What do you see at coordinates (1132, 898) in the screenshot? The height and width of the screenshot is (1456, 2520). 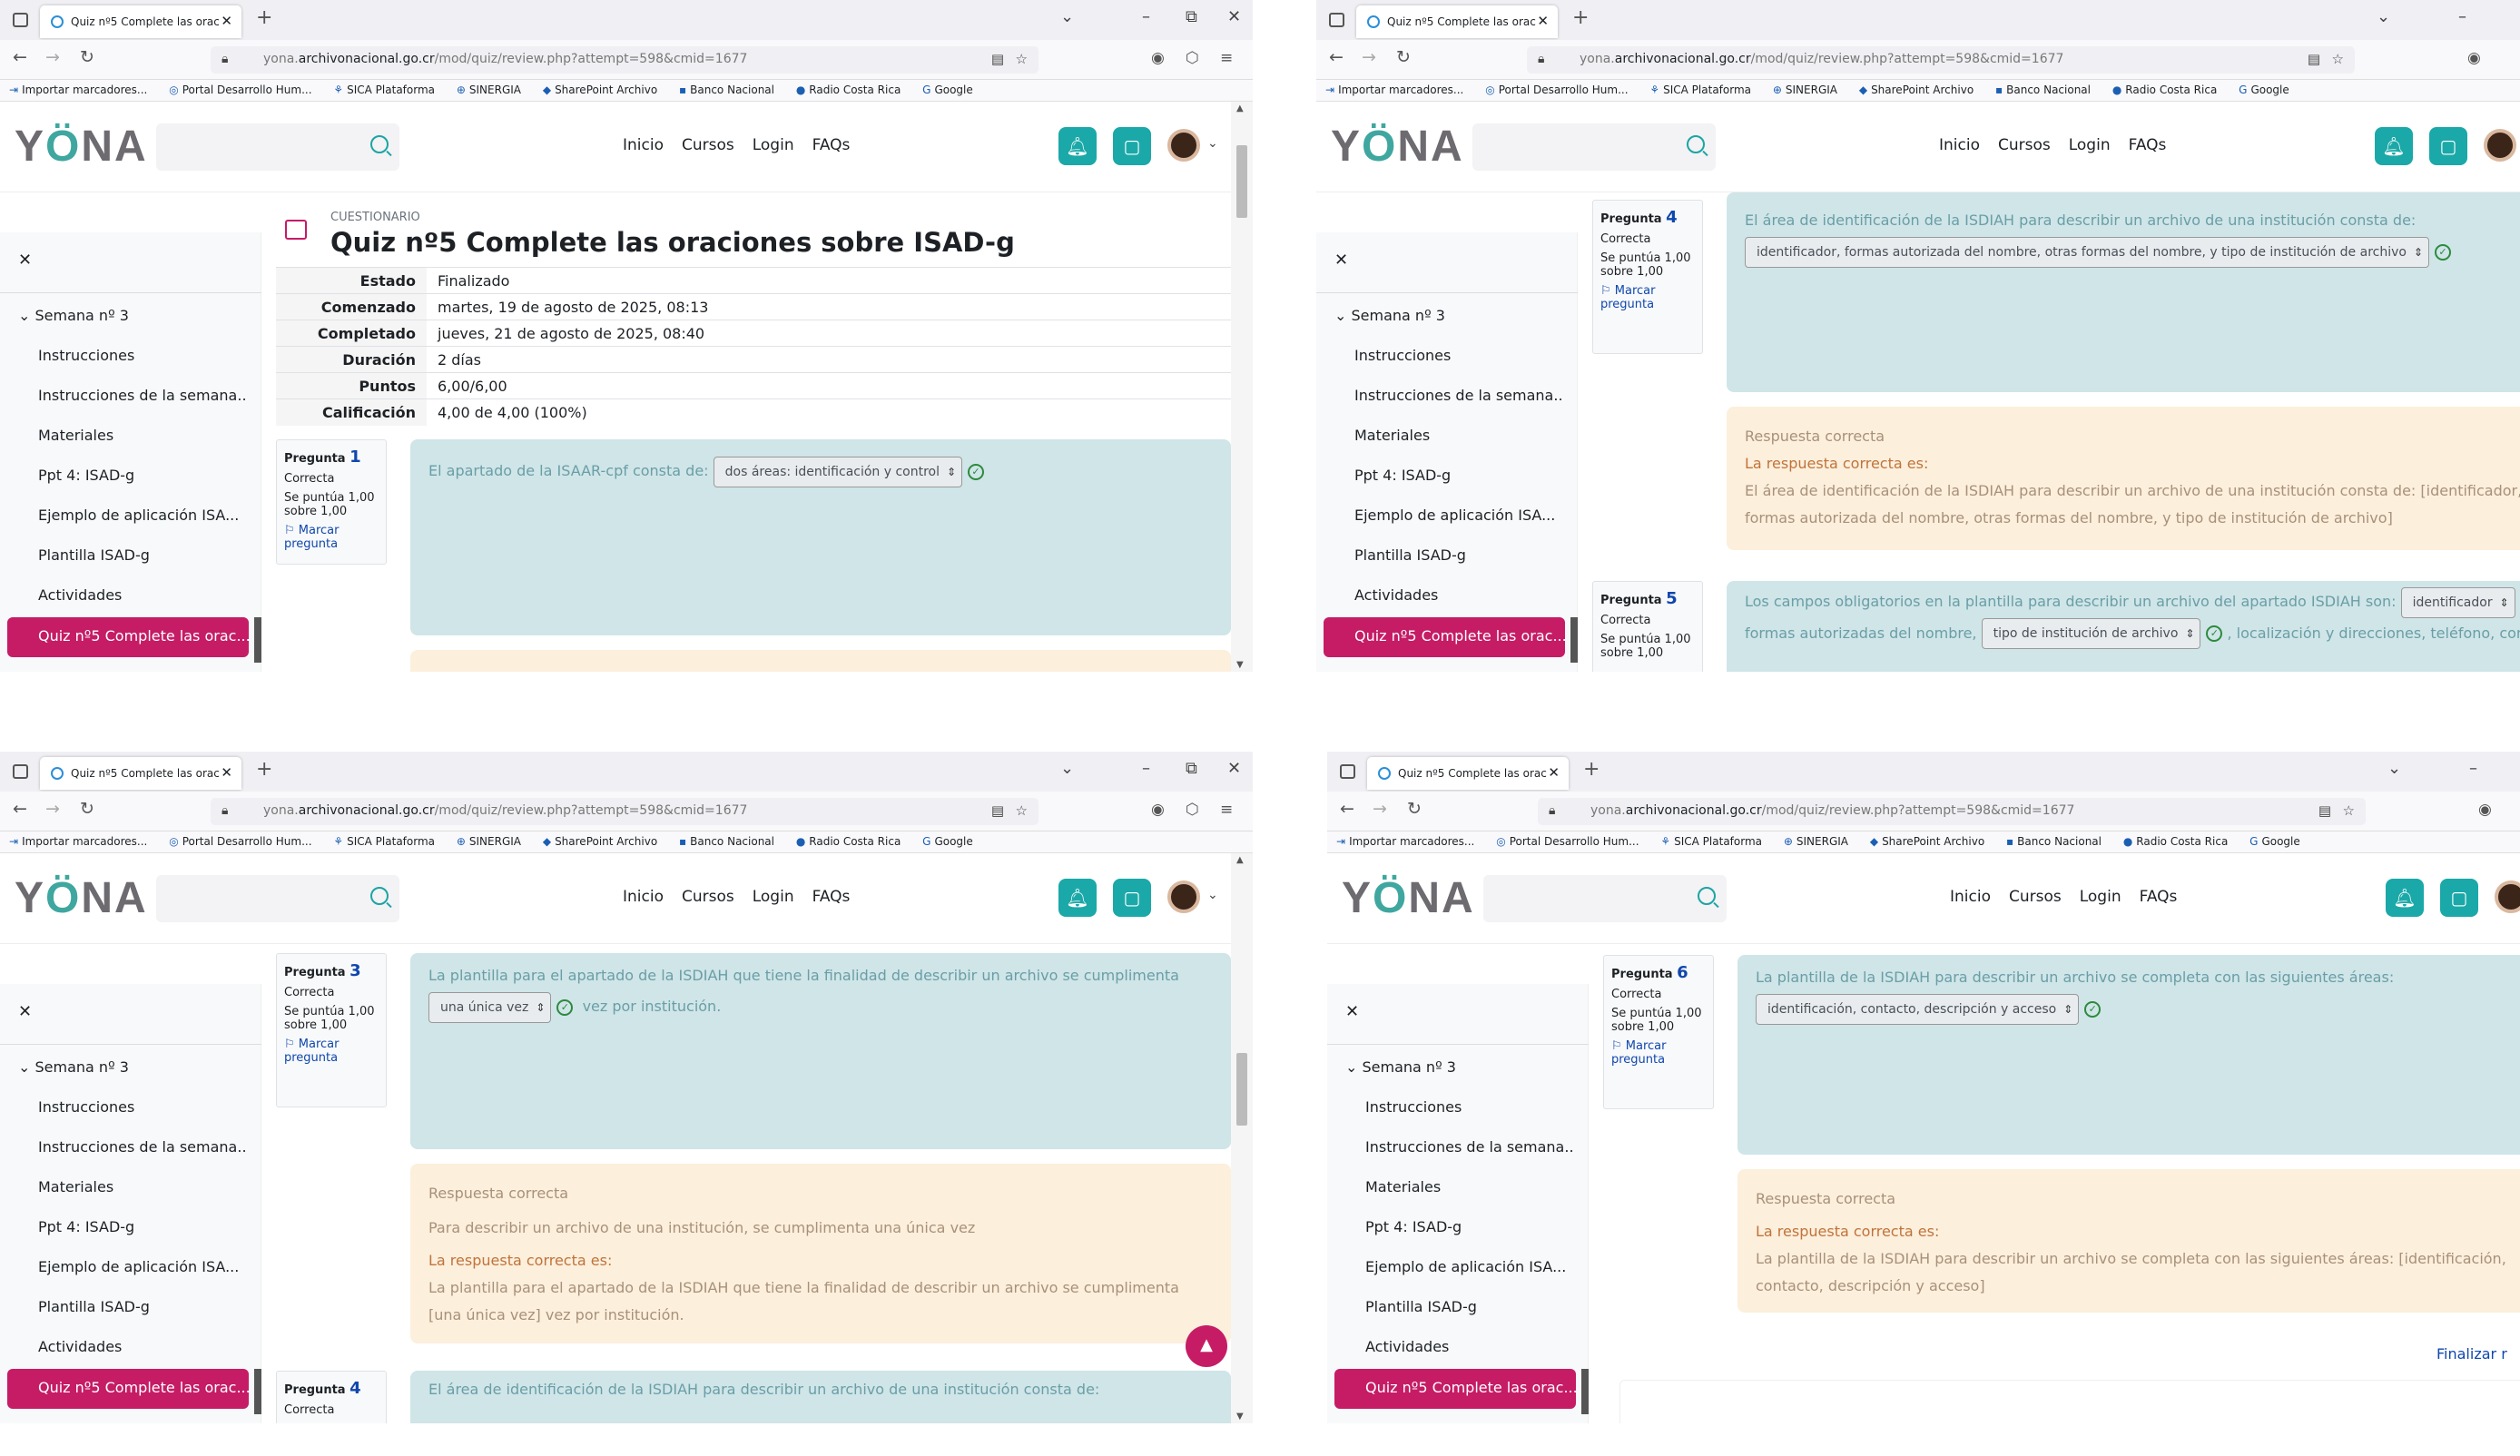 I see `chat-icon: ▢` at bounding box center [1132, 898].